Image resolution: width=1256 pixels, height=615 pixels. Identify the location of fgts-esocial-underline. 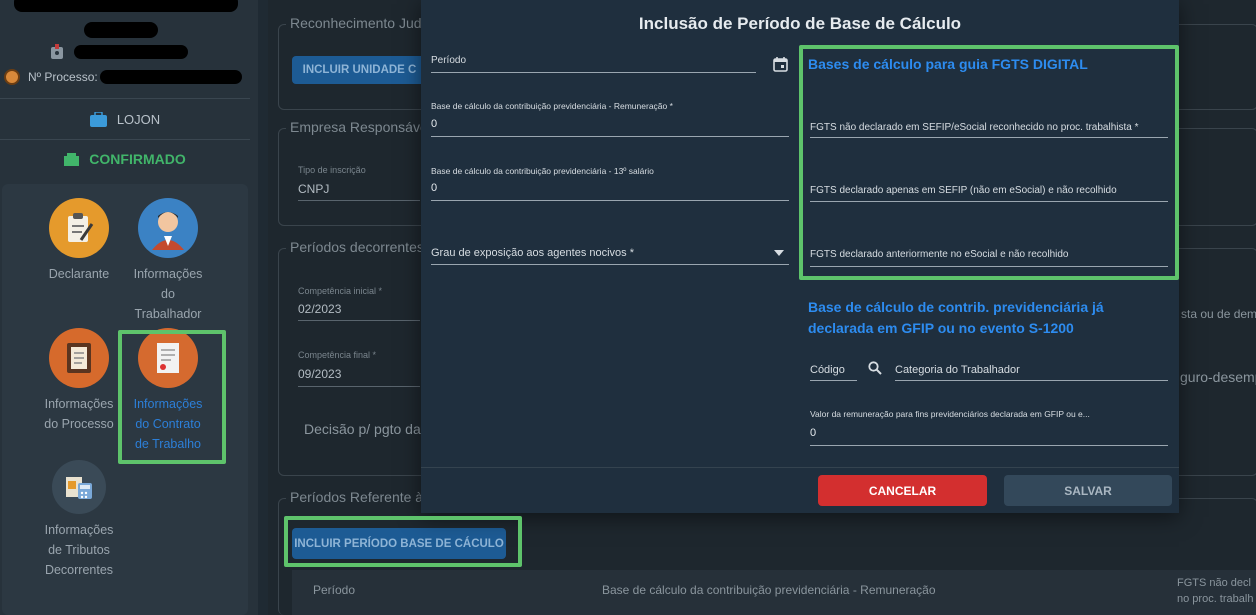
(989, 266).